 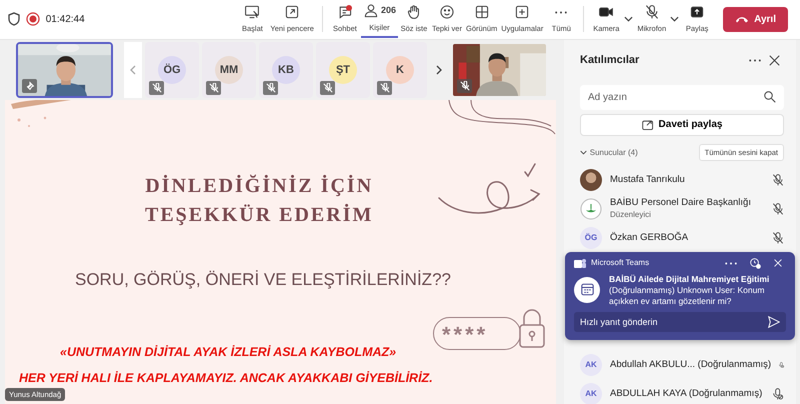 I want to click on avatar-initials: MM, so click(x=229, y=70).